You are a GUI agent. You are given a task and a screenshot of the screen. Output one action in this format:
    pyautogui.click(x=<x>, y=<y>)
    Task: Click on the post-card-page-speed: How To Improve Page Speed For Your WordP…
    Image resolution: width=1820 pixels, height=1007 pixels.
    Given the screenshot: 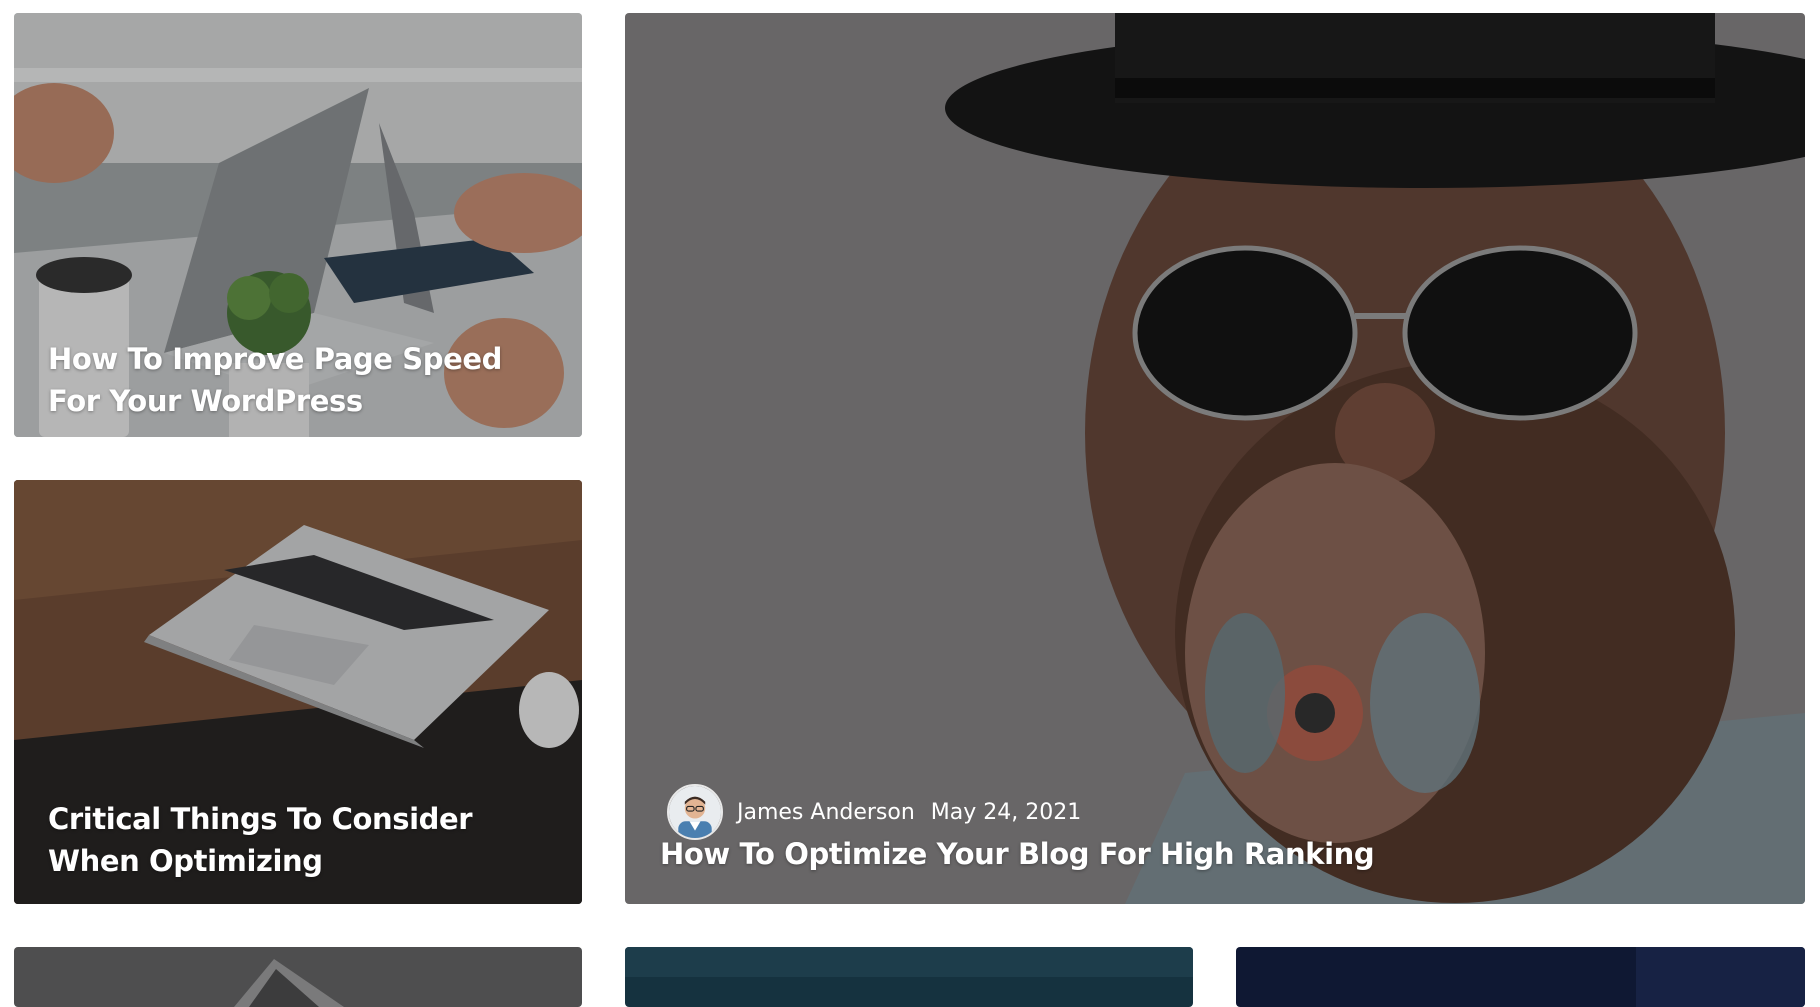 What is the action you would take?
    pyautogui.click(x=298, y=225)
    